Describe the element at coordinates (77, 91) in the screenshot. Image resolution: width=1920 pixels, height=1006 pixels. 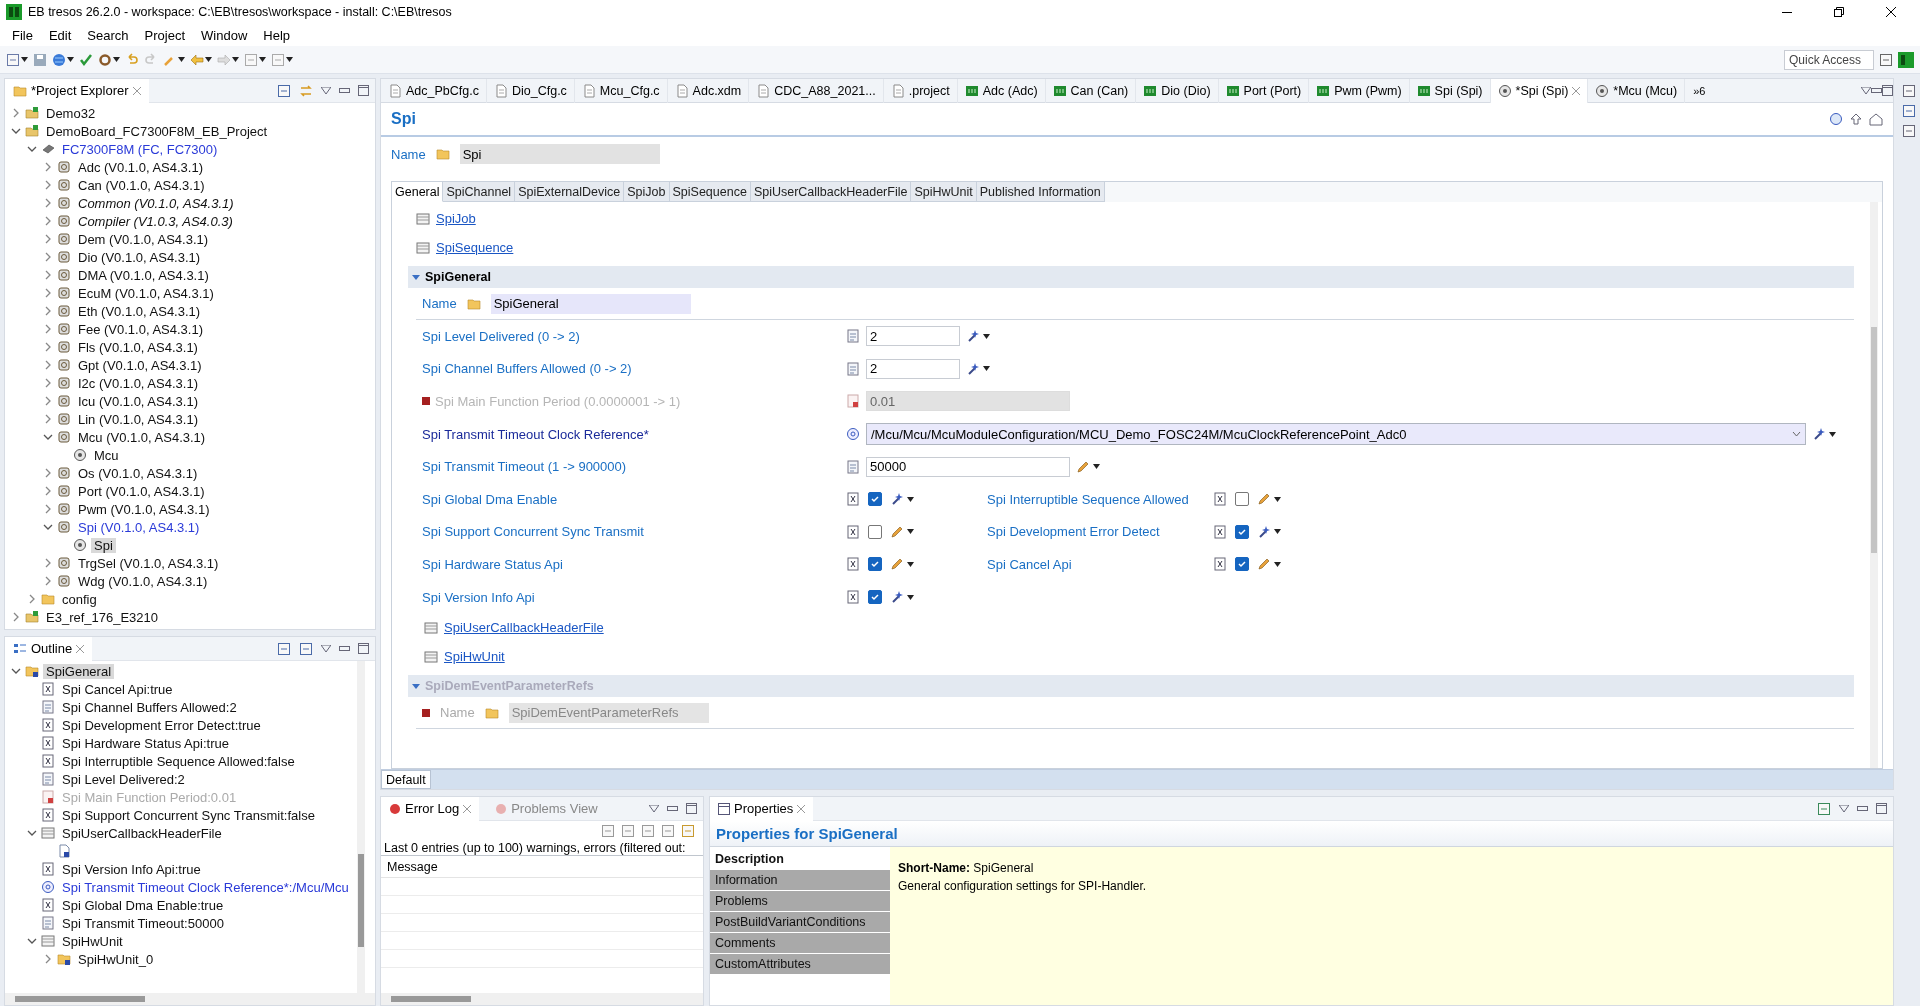
I see `view-tab: *Project Explorer` at that location.